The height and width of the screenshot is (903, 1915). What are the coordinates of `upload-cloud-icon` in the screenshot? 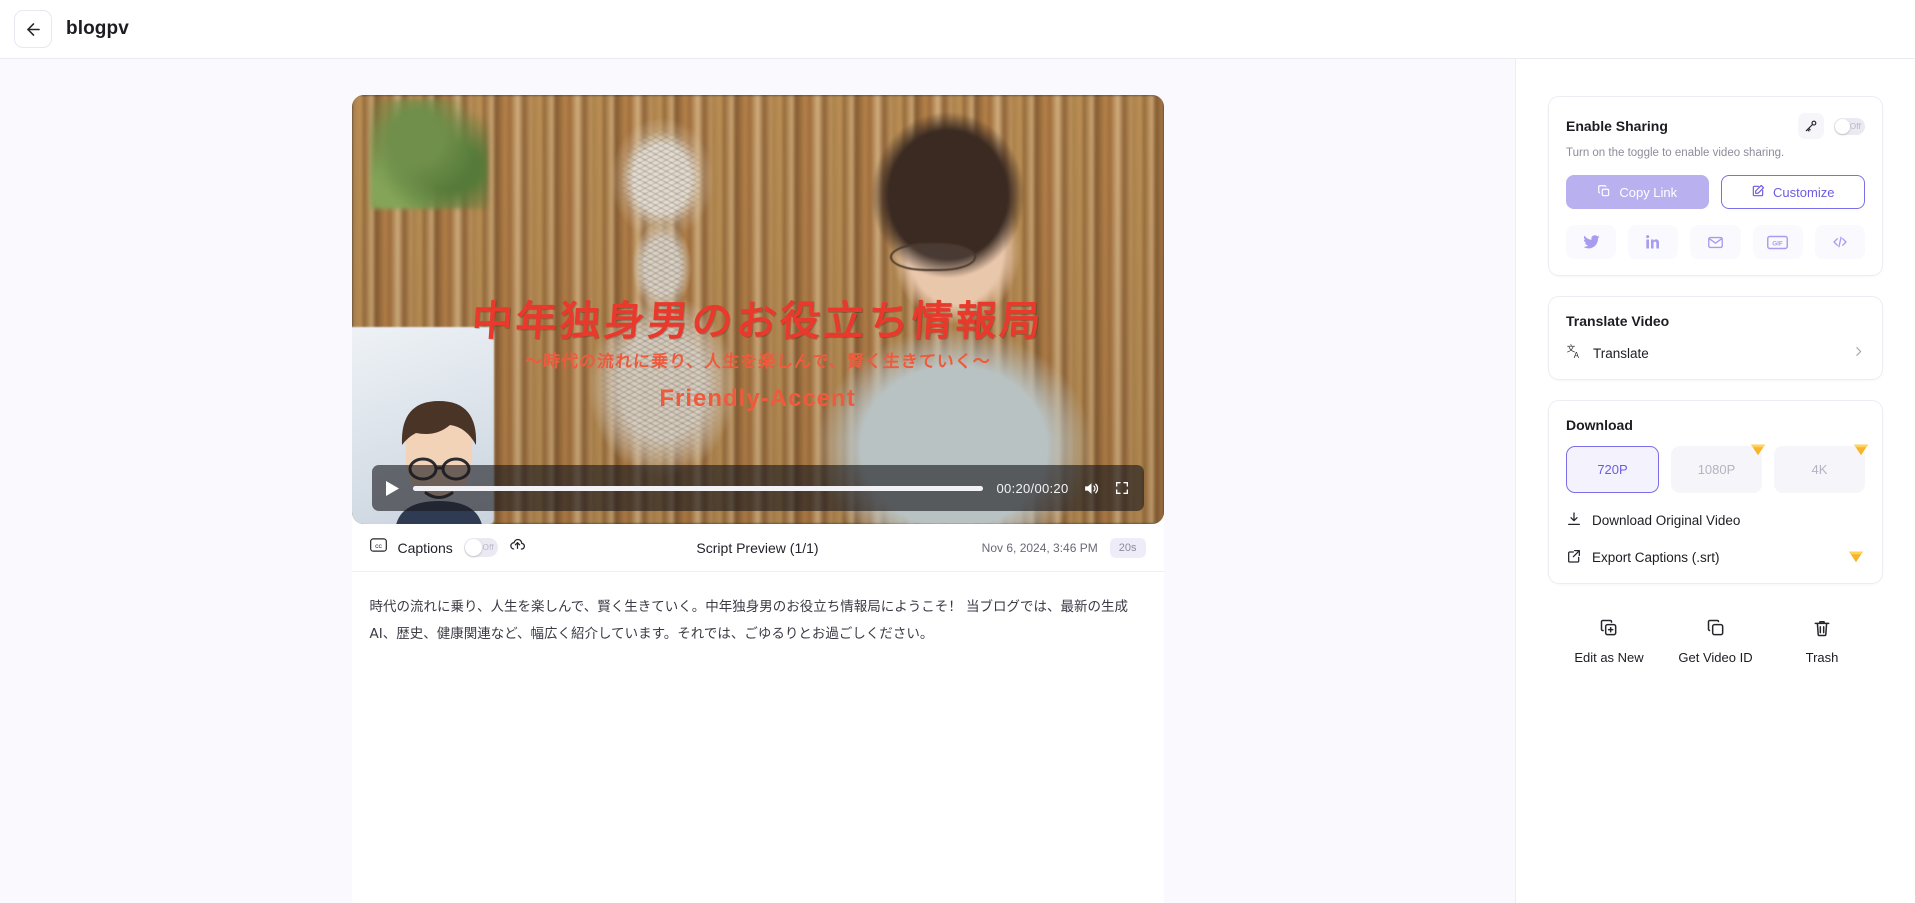 It's located at (517, 548).